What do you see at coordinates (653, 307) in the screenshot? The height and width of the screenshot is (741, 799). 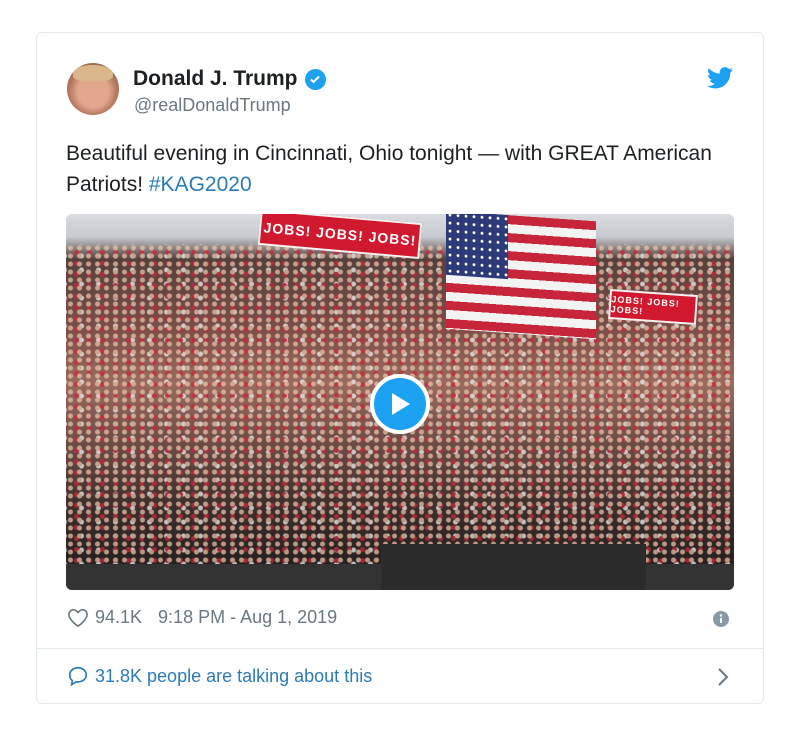 I see `jobs-banner-small: JOBS! JOBS! JOBS!` at bounding box center [653, 307].